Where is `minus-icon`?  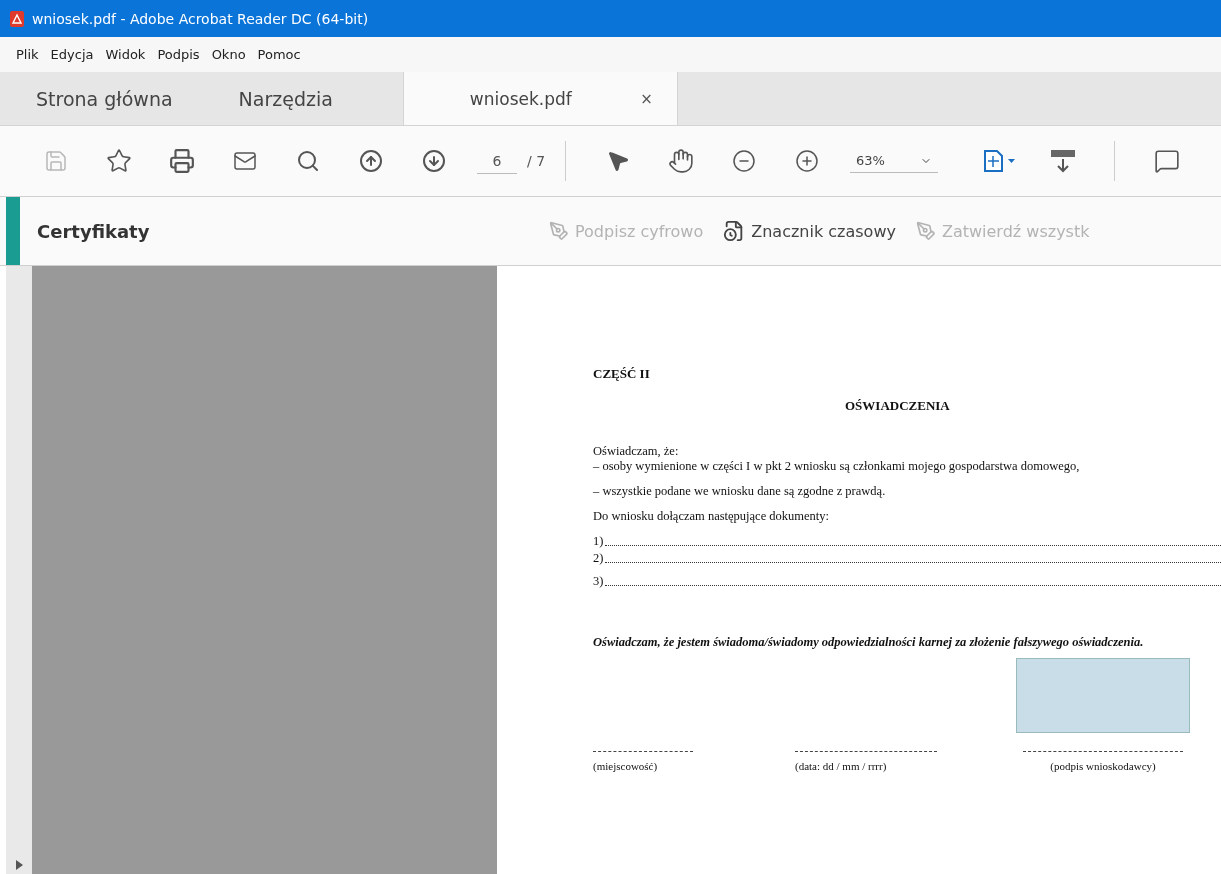
minus-icon is located at coordinates (743, 161).